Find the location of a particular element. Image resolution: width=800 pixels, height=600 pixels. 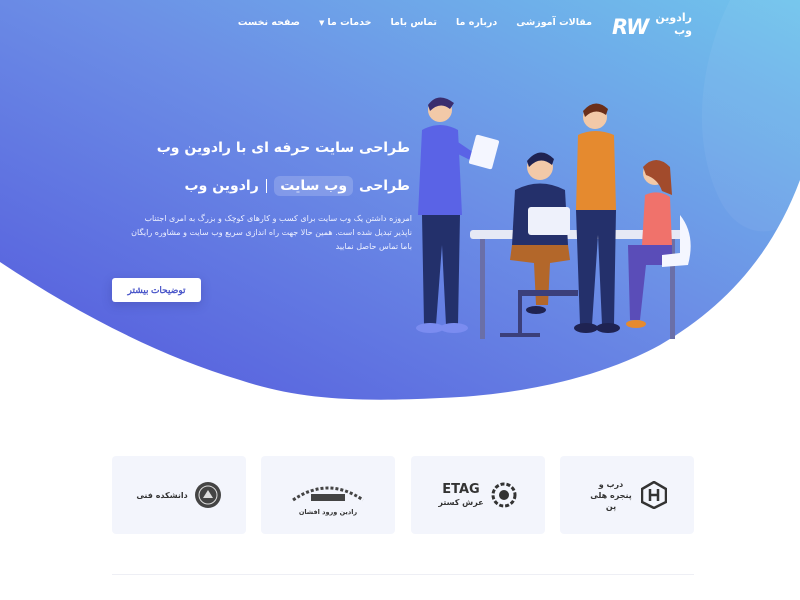

more-info-button: توضیحات بیشتر is located at coordinates (156, 290).